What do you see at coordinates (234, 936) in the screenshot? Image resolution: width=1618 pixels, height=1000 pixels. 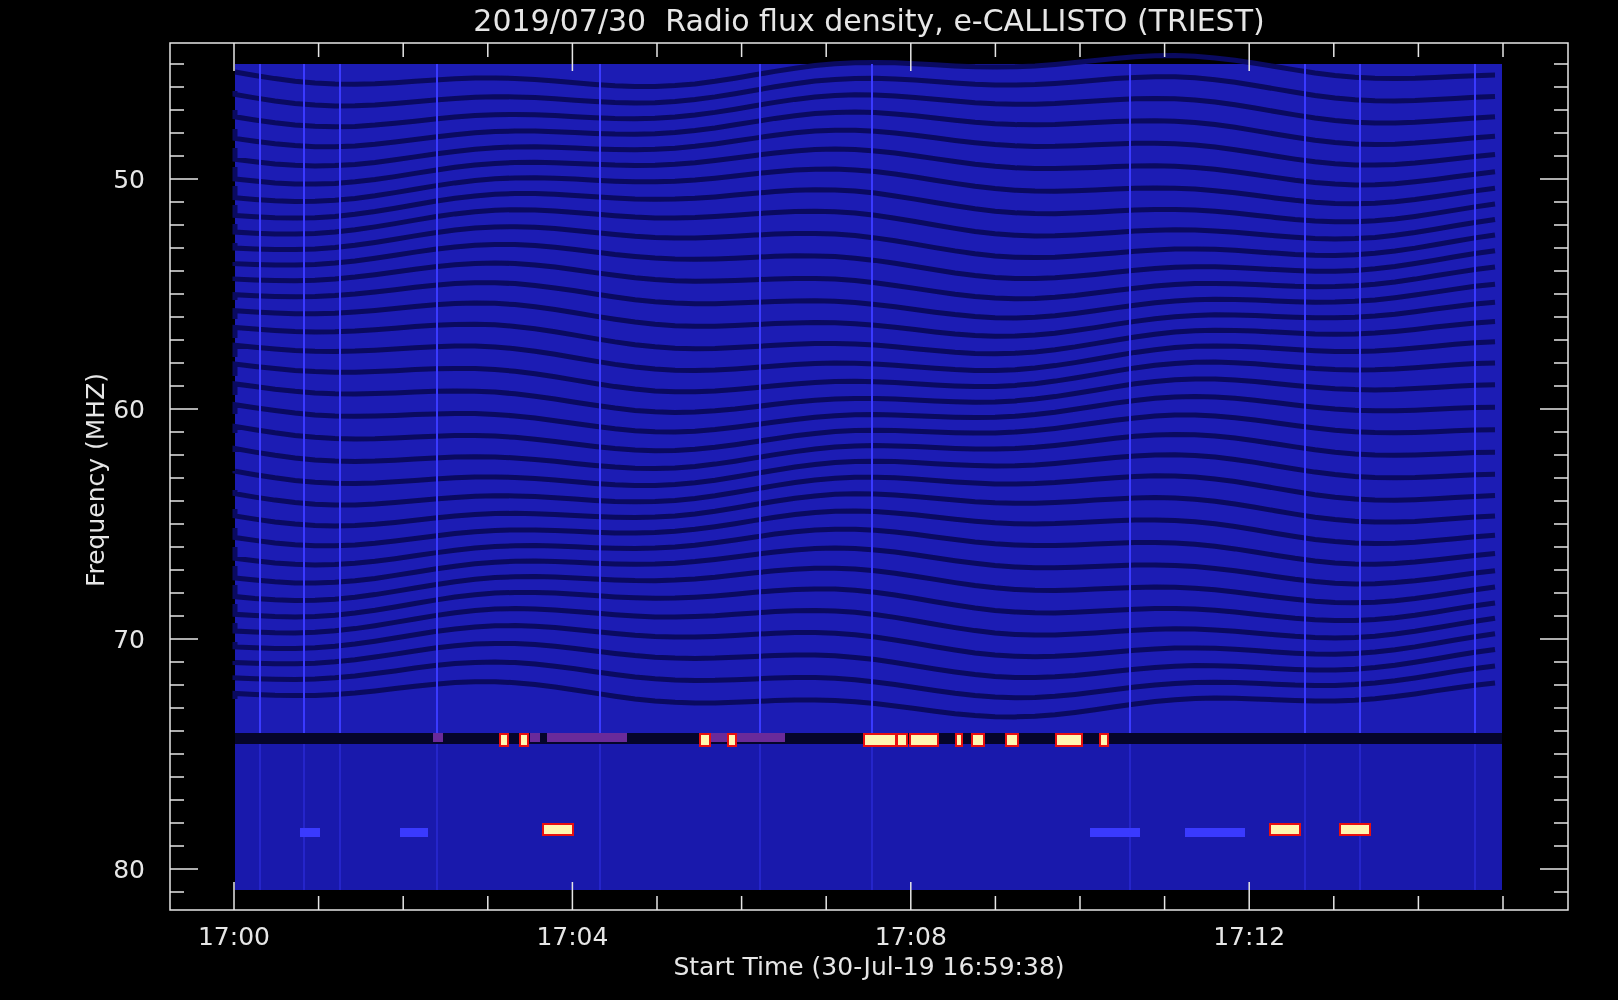 I see `tick-label: 17:00` at bounding box center [234, 936].